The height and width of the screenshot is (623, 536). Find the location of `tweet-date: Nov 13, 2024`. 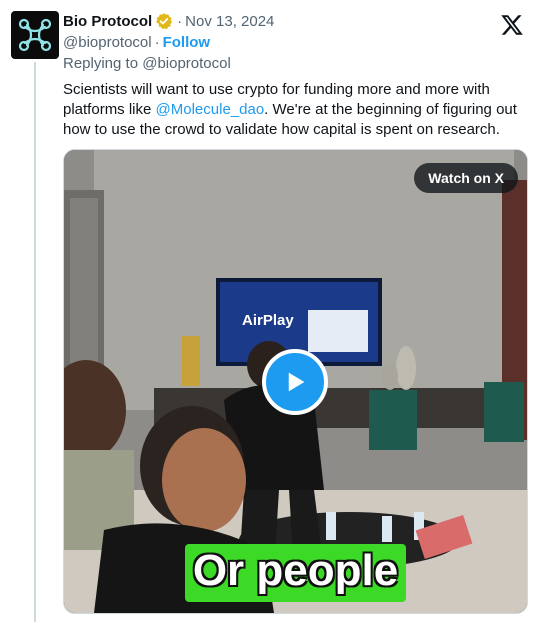

tweet-date: Nov 13, 2024 is located at coordinates (229, 21).